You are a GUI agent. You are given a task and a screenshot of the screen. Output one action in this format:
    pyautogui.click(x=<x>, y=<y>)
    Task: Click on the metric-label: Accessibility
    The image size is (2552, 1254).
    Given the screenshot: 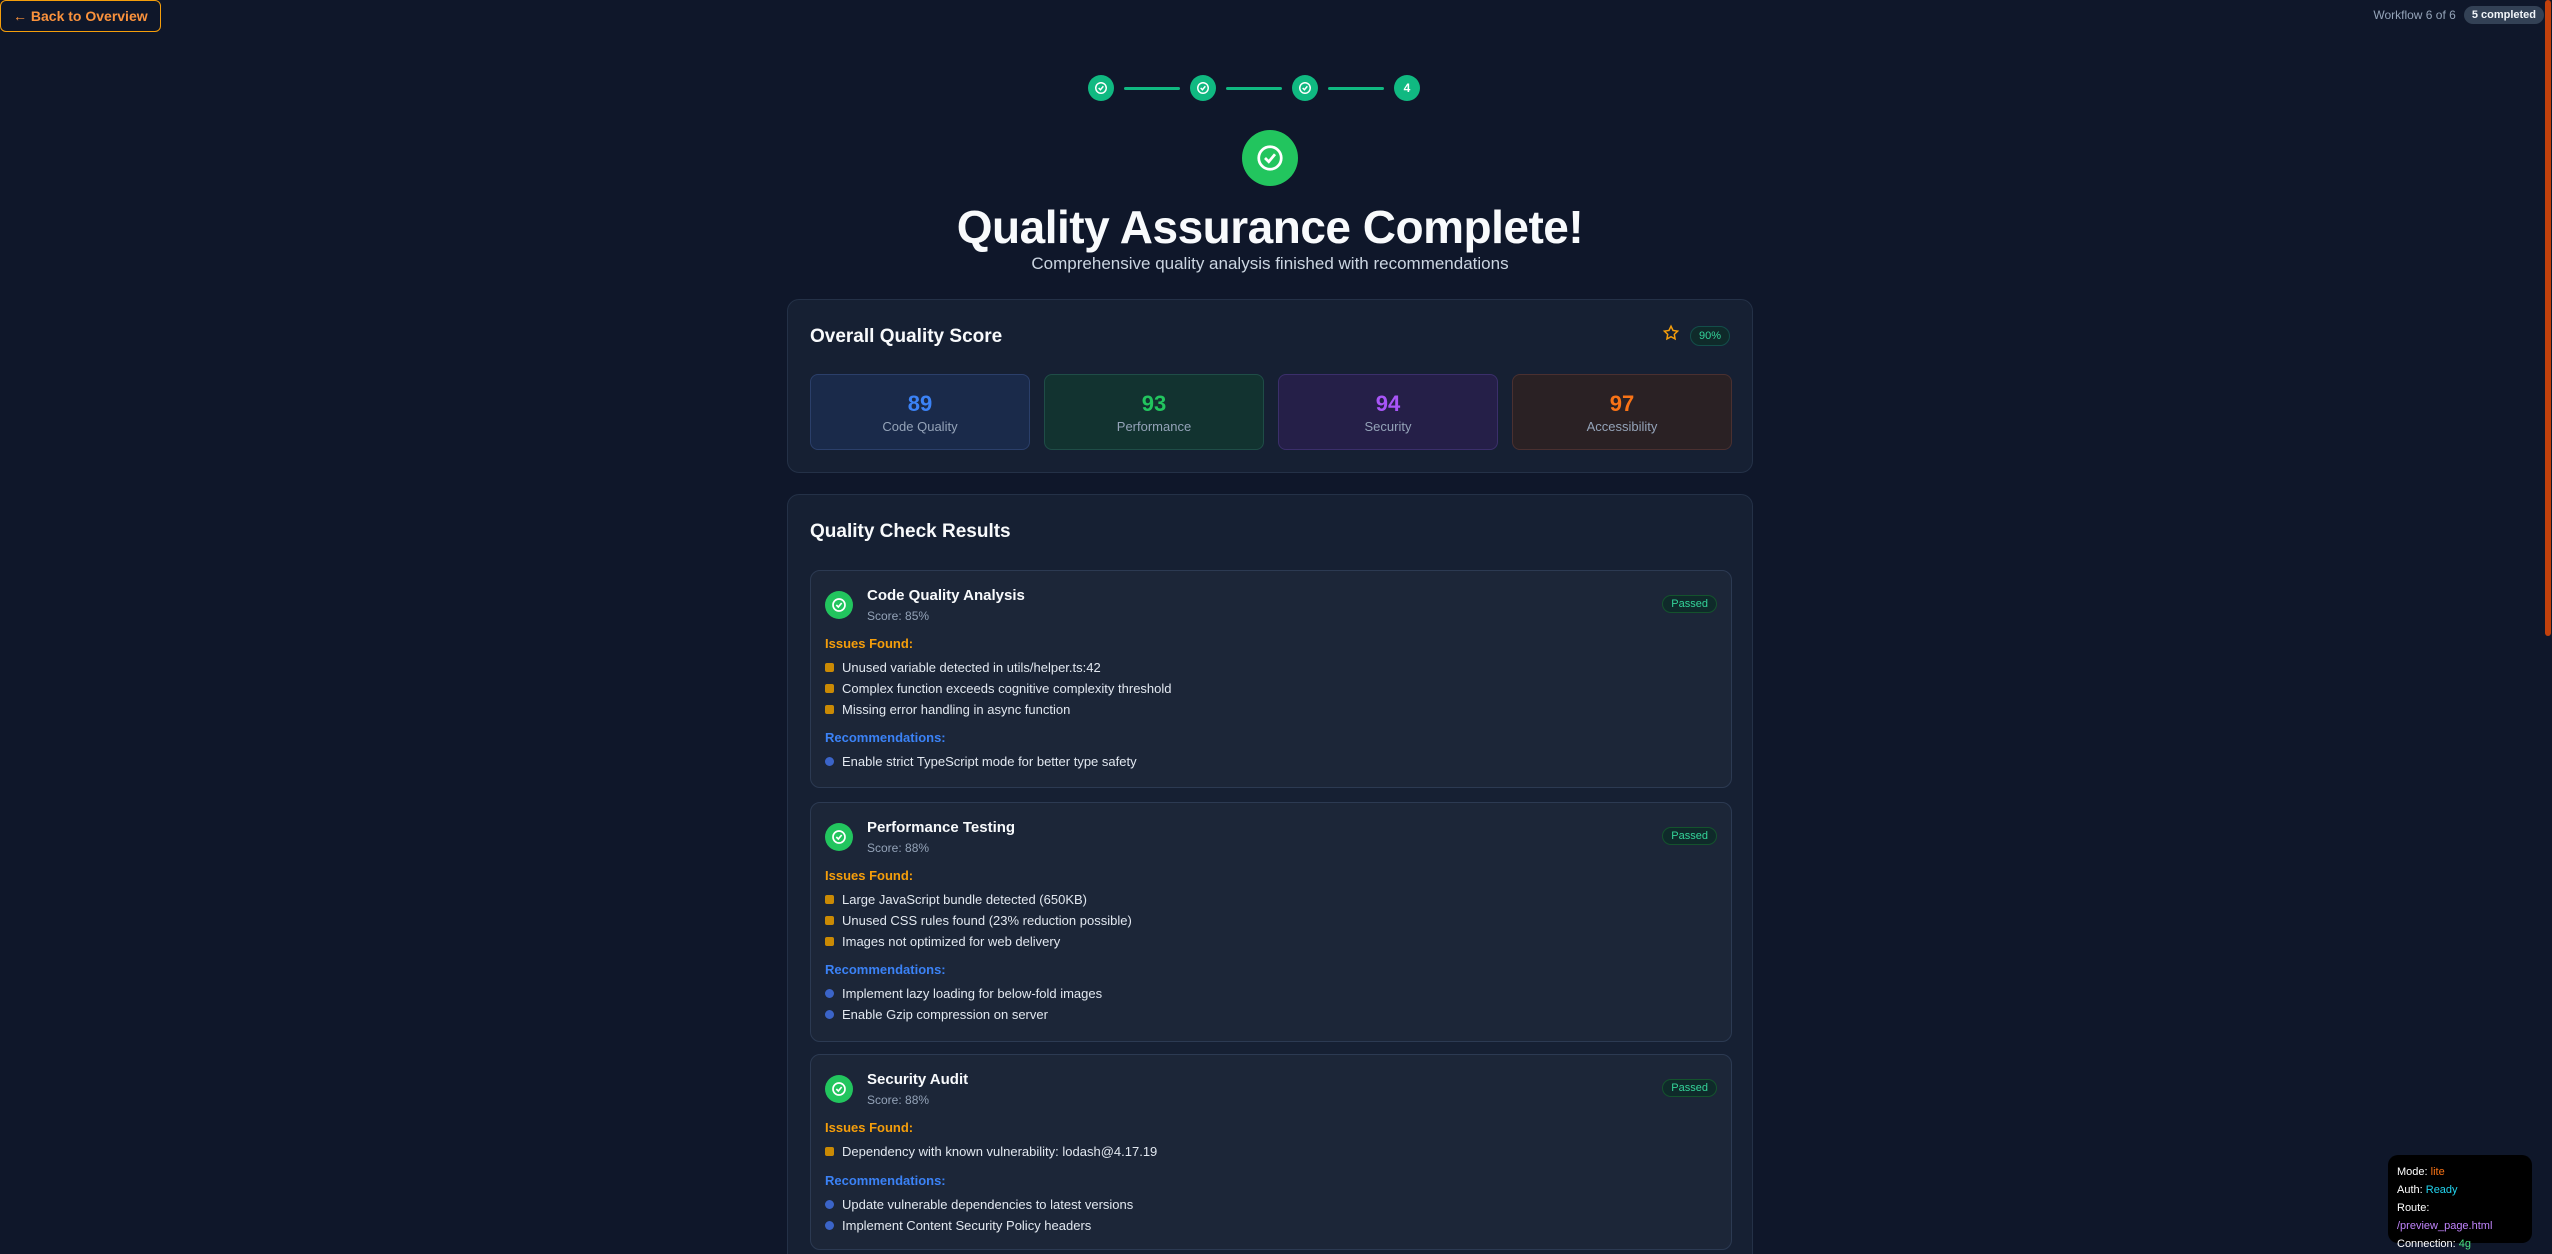 What is the action you would take?
    pyautogui.click(x=1622, y=426)
    